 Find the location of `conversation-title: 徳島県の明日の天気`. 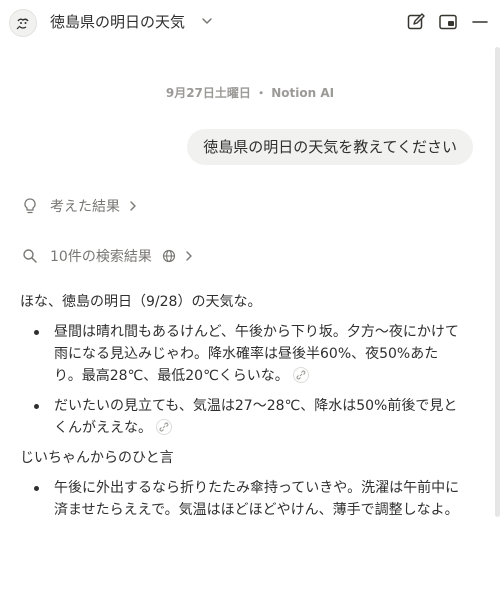

conversation-title: 徳島県の明日の天気 is located at coordinates (117, 21).